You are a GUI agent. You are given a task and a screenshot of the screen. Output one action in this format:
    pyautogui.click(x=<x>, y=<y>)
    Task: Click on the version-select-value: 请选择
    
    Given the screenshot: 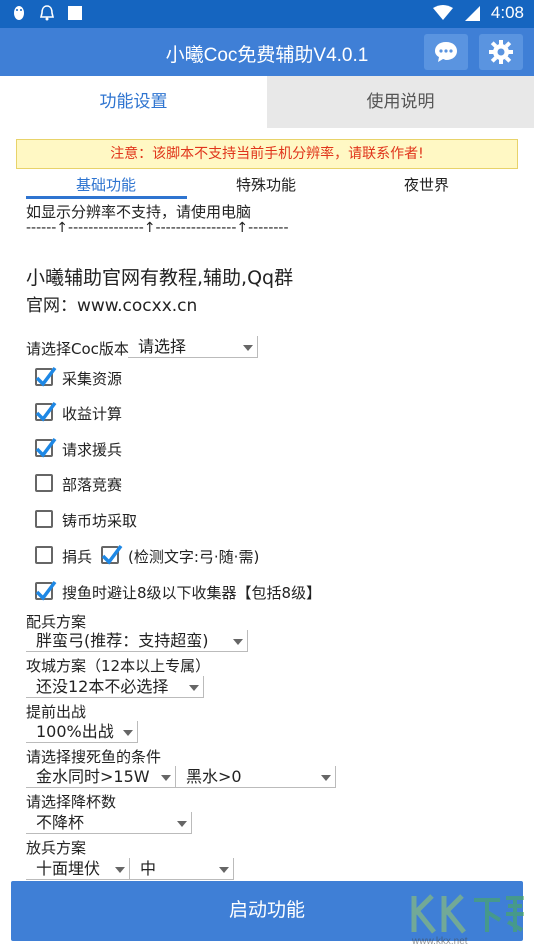 What is the action you would take?
    pyautogui.click(x=162, y=346)
    